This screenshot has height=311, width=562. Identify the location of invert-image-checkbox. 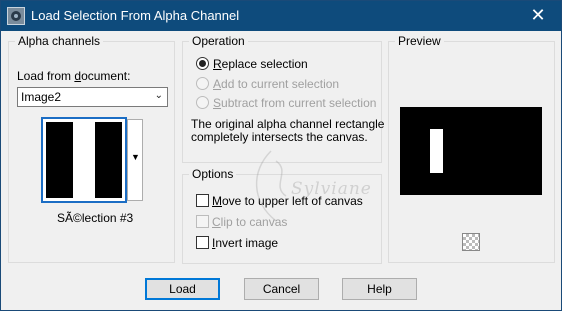
(202, 242).